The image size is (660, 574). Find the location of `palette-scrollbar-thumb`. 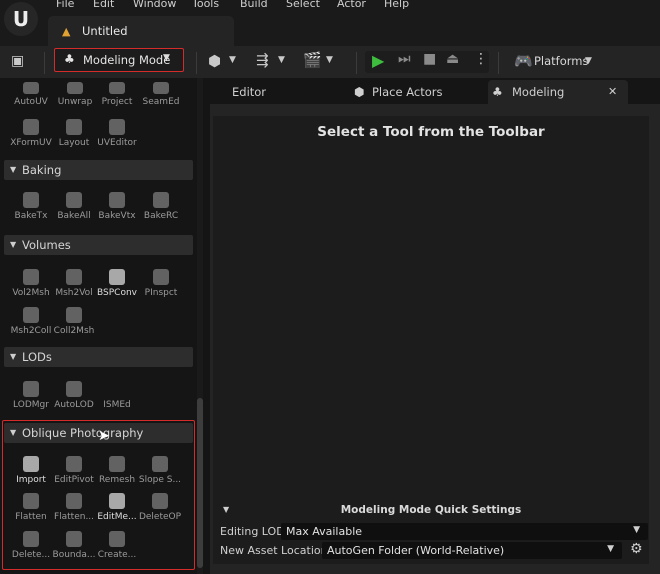

palette-scrollbar-thumb is located at coordinates (200, 483).